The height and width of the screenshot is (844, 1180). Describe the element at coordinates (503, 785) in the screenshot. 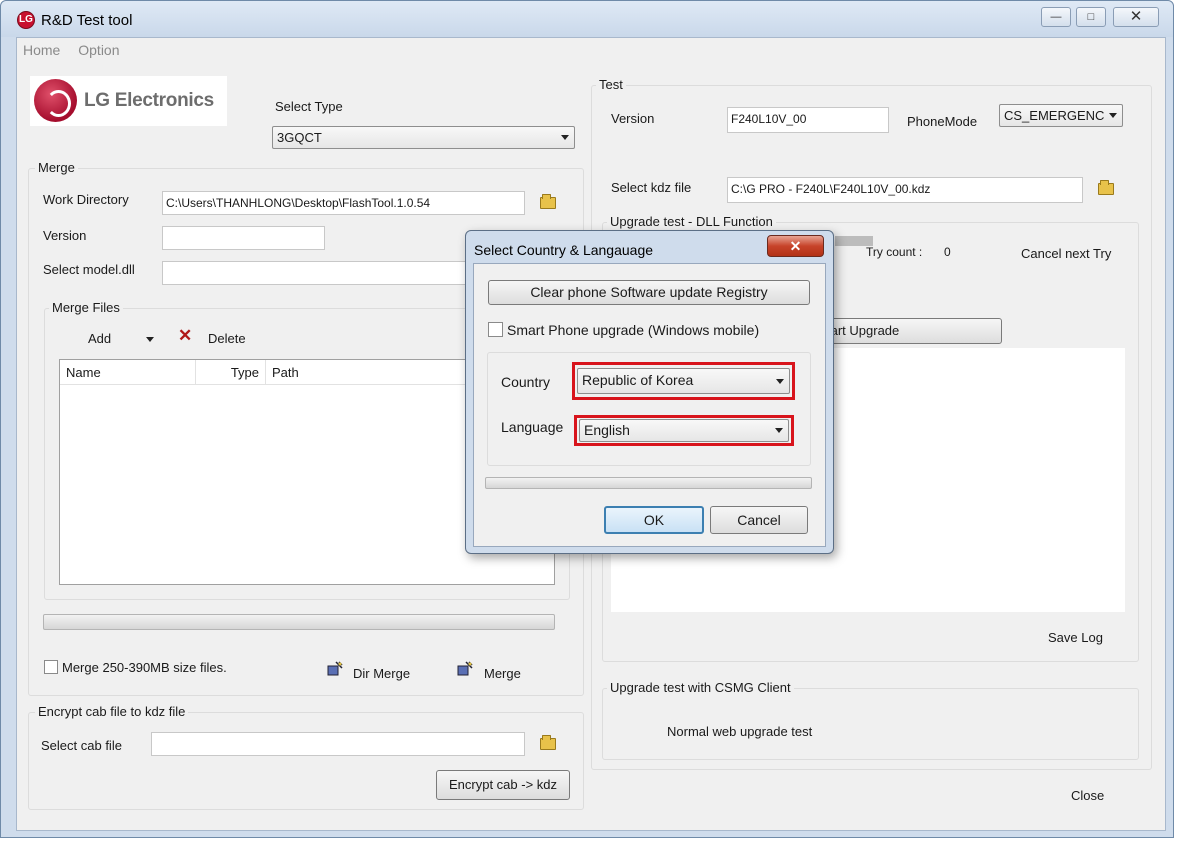

I see `encrypt-cab-button: Encrypt cab -> kdz` at that location.